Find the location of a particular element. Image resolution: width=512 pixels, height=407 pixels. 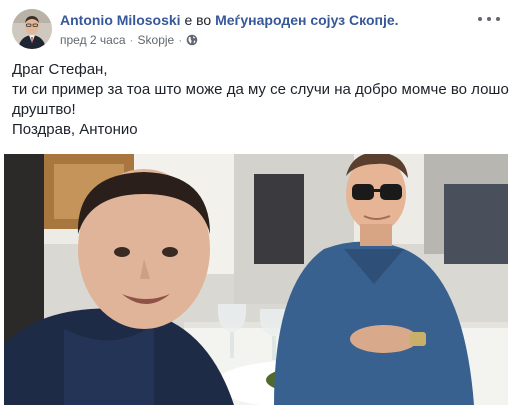

post-text-line: Драг Стефан, is located at coordinates (60, 69).